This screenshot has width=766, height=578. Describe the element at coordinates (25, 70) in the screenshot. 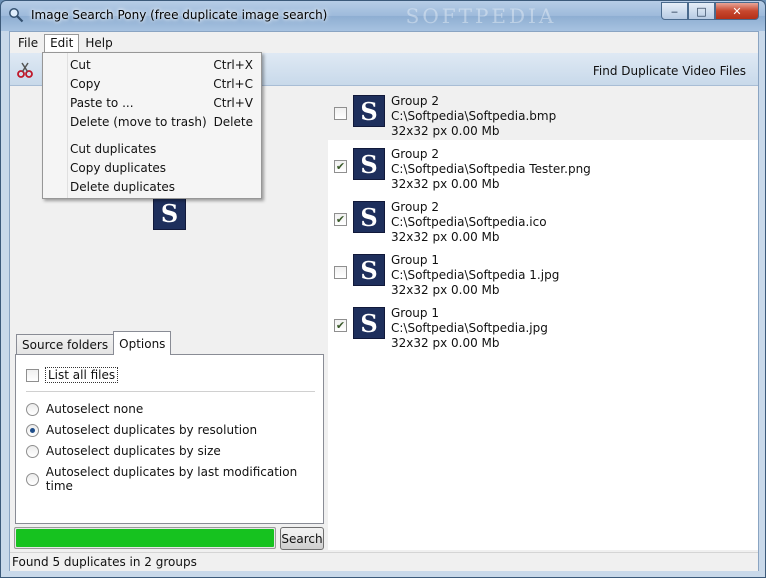

I see `scissors-icon` at that location.